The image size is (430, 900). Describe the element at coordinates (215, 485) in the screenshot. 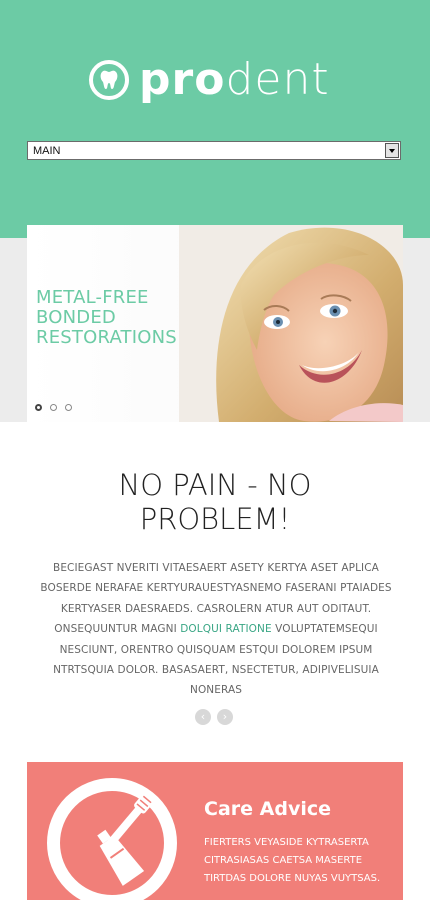

I see `section-title-line-1: NO PAIN - NO` at that location.